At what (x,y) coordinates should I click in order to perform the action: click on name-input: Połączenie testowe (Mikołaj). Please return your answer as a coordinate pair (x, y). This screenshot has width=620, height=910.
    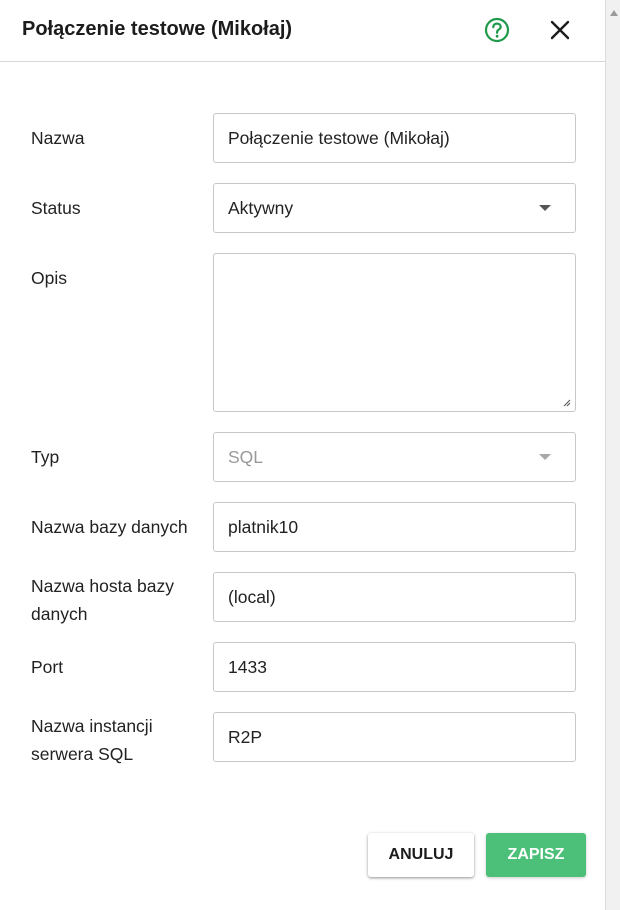
    Looking at the image, I should click on (394, 138).